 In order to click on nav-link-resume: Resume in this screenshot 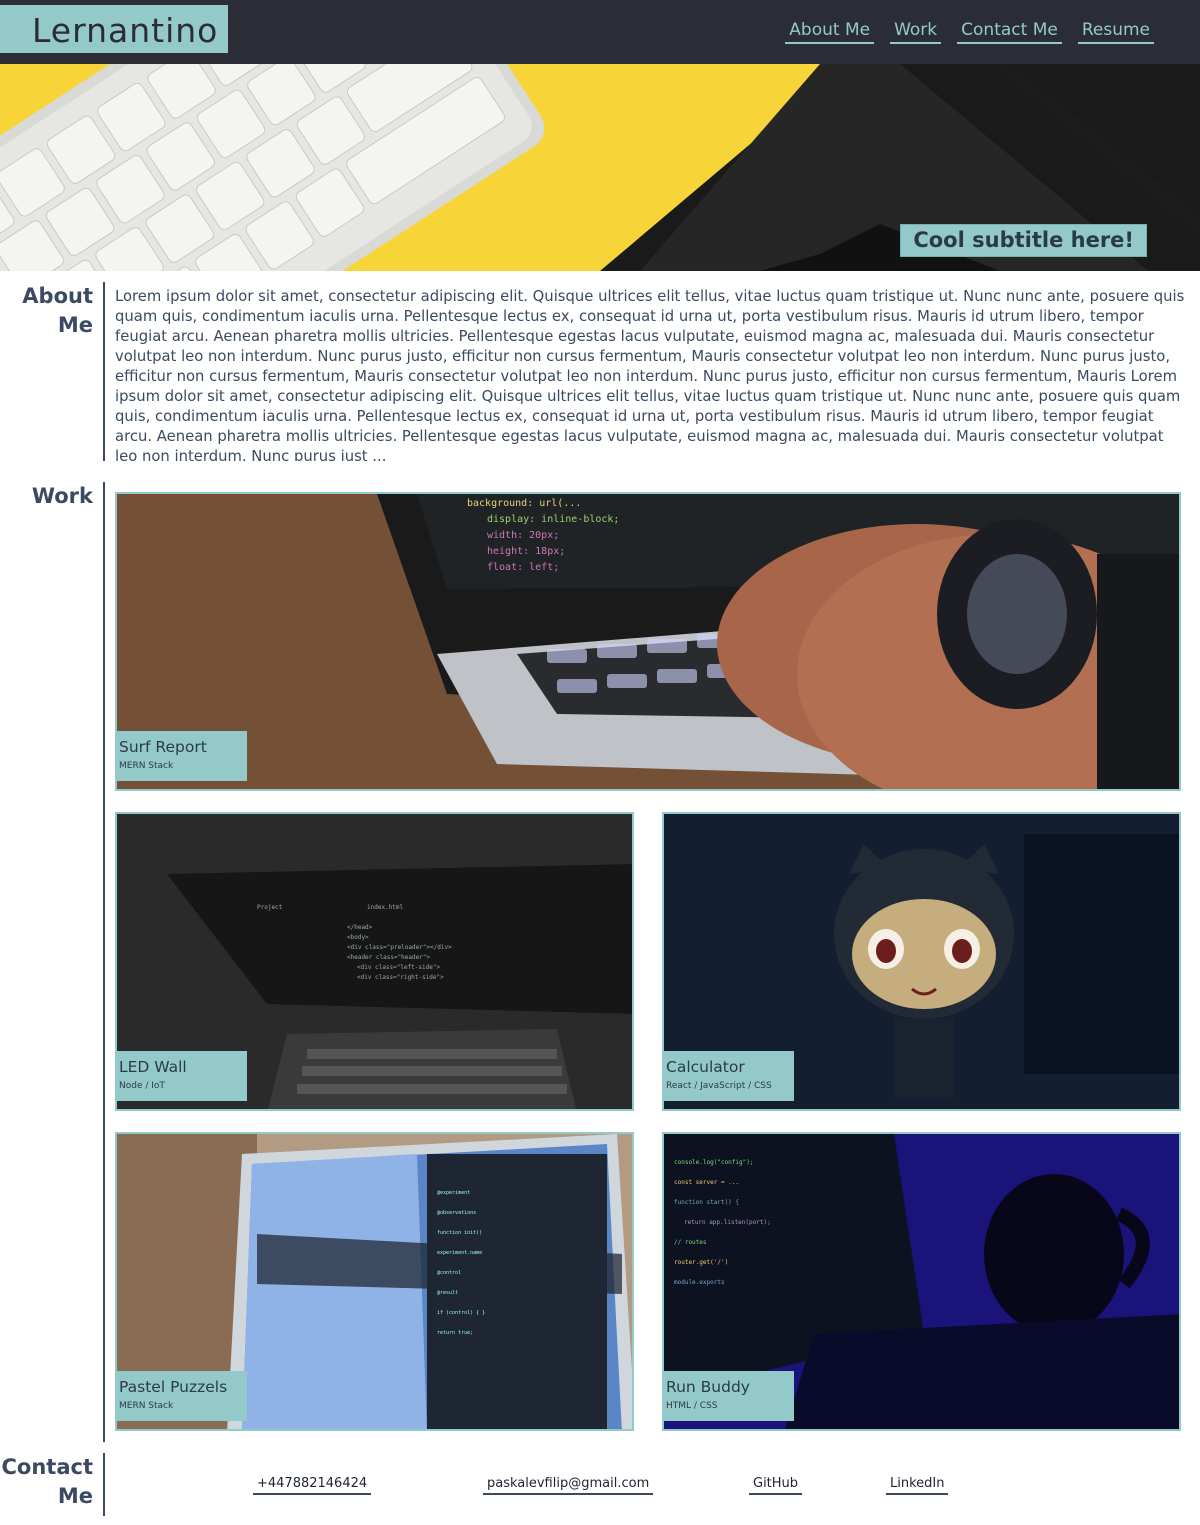, I will do `click(1115, 32)`.